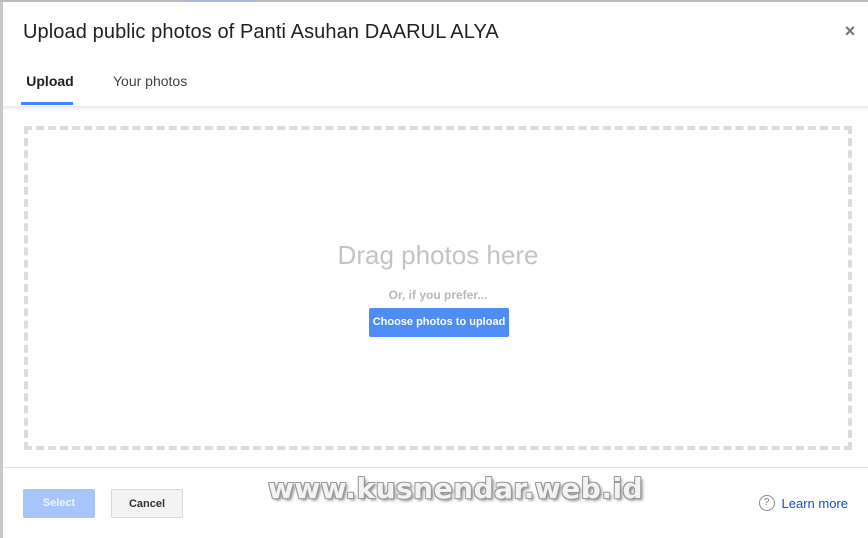 Image resolution: width=868 pixels, height=538 pixels. I want to click on select-button: Select, so click(59, 503).